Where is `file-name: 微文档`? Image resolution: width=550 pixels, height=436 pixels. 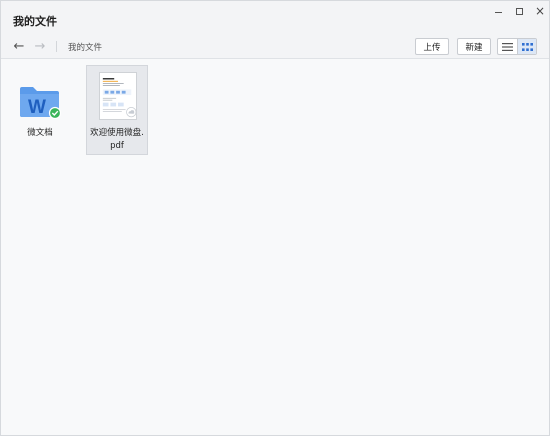
file-name: 微文档 is located at coordinates (40, 133).